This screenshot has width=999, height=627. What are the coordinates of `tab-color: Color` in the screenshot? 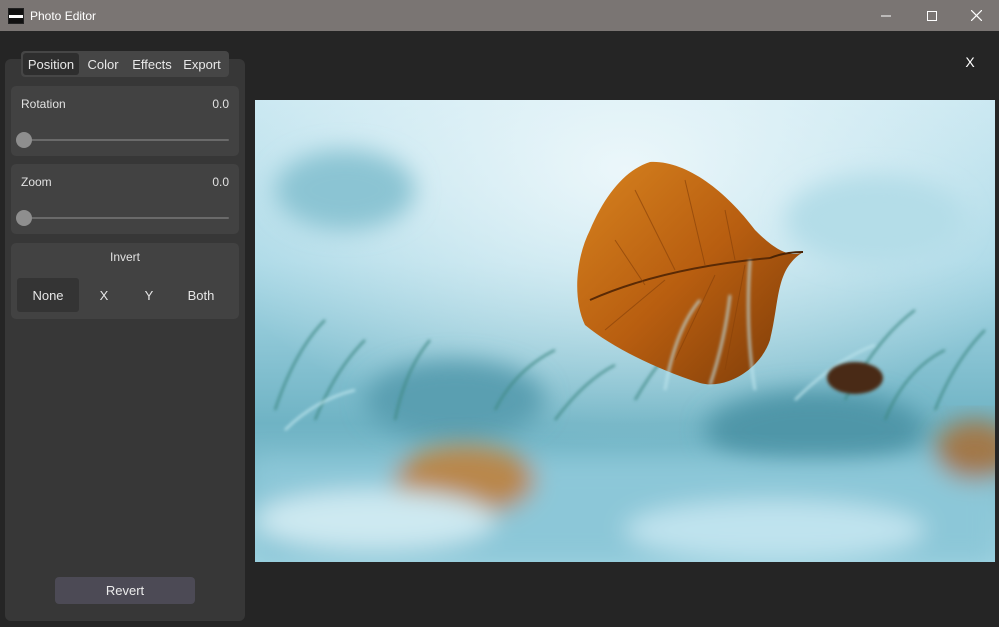 It's located at (103, 64).